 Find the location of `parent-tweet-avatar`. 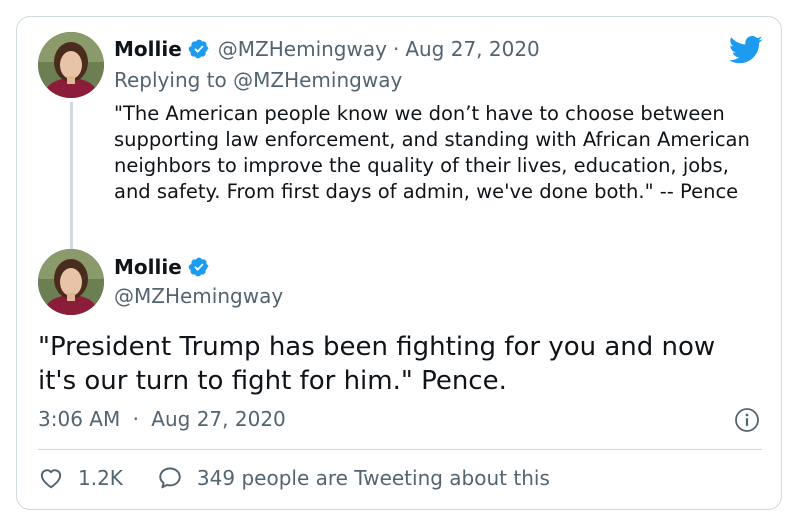

parent-tweet-avatar is located at coordinates (71, 65).